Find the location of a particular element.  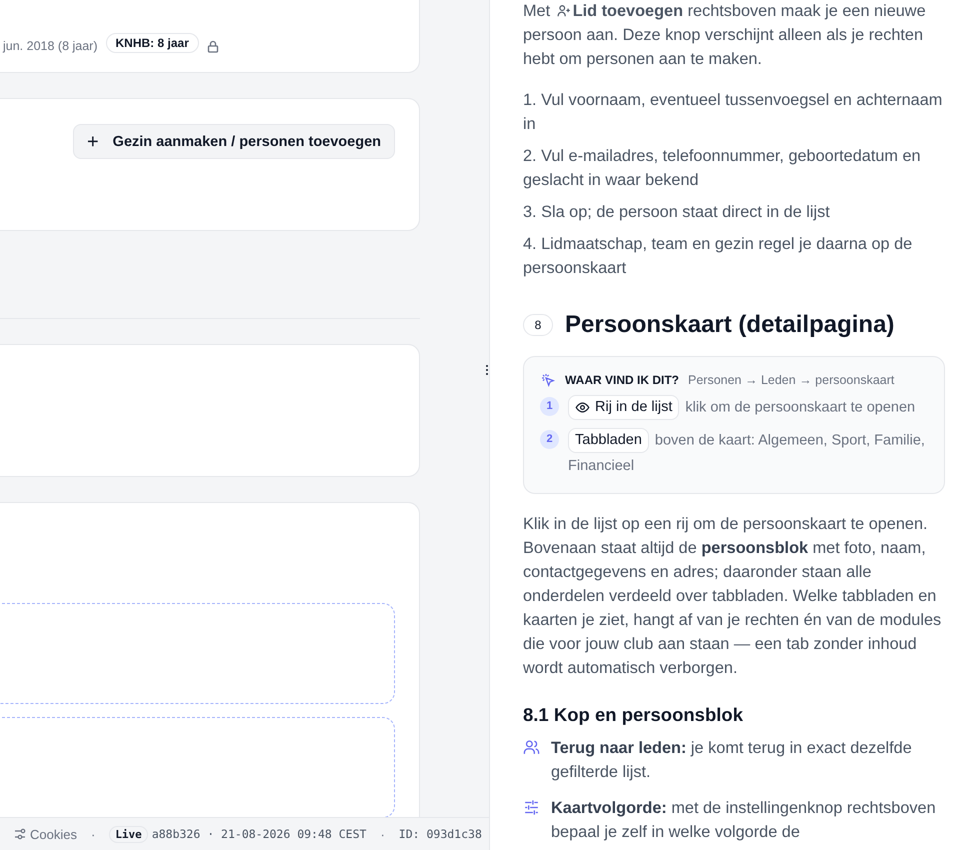

ui-chip: Tabbladen is located at coordinates (608, 441).